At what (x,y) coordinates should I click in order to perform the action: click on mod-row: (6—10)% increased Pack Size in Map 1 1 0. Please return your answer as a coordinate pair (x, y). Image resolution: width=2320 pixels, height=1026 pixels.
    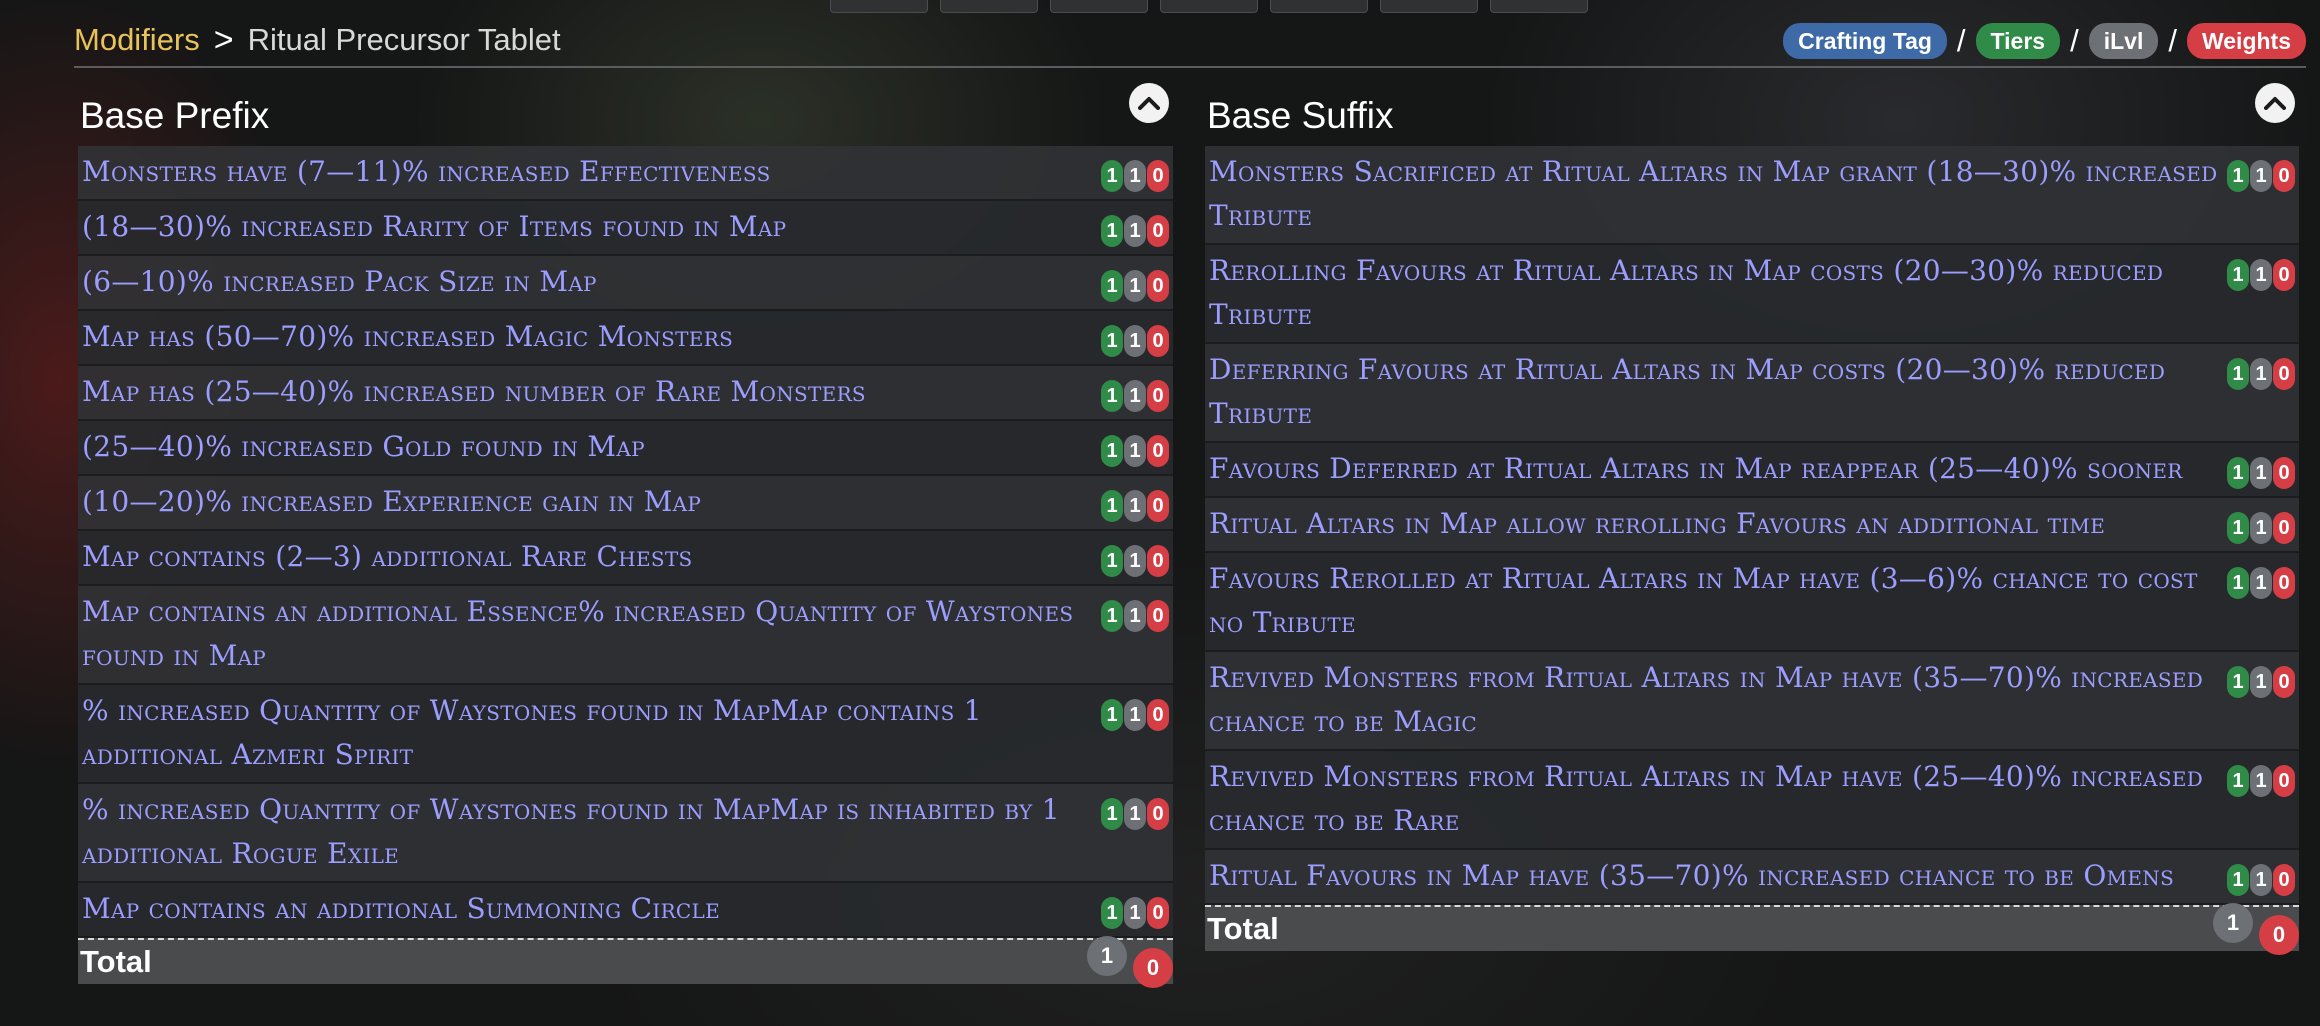
    Looking at the image, I should click on (625, 283).